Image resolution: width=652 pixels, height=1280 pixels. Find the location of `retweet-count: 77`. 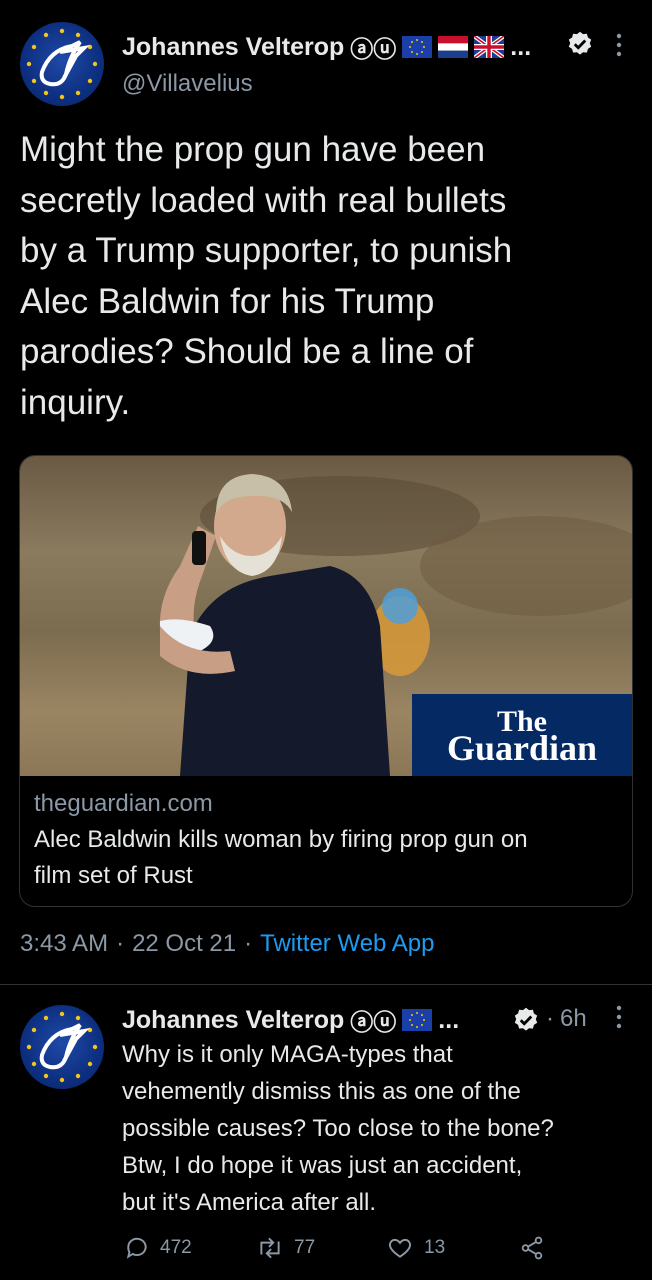

retweet-count: 77 is located at coordinates (305, 1247).